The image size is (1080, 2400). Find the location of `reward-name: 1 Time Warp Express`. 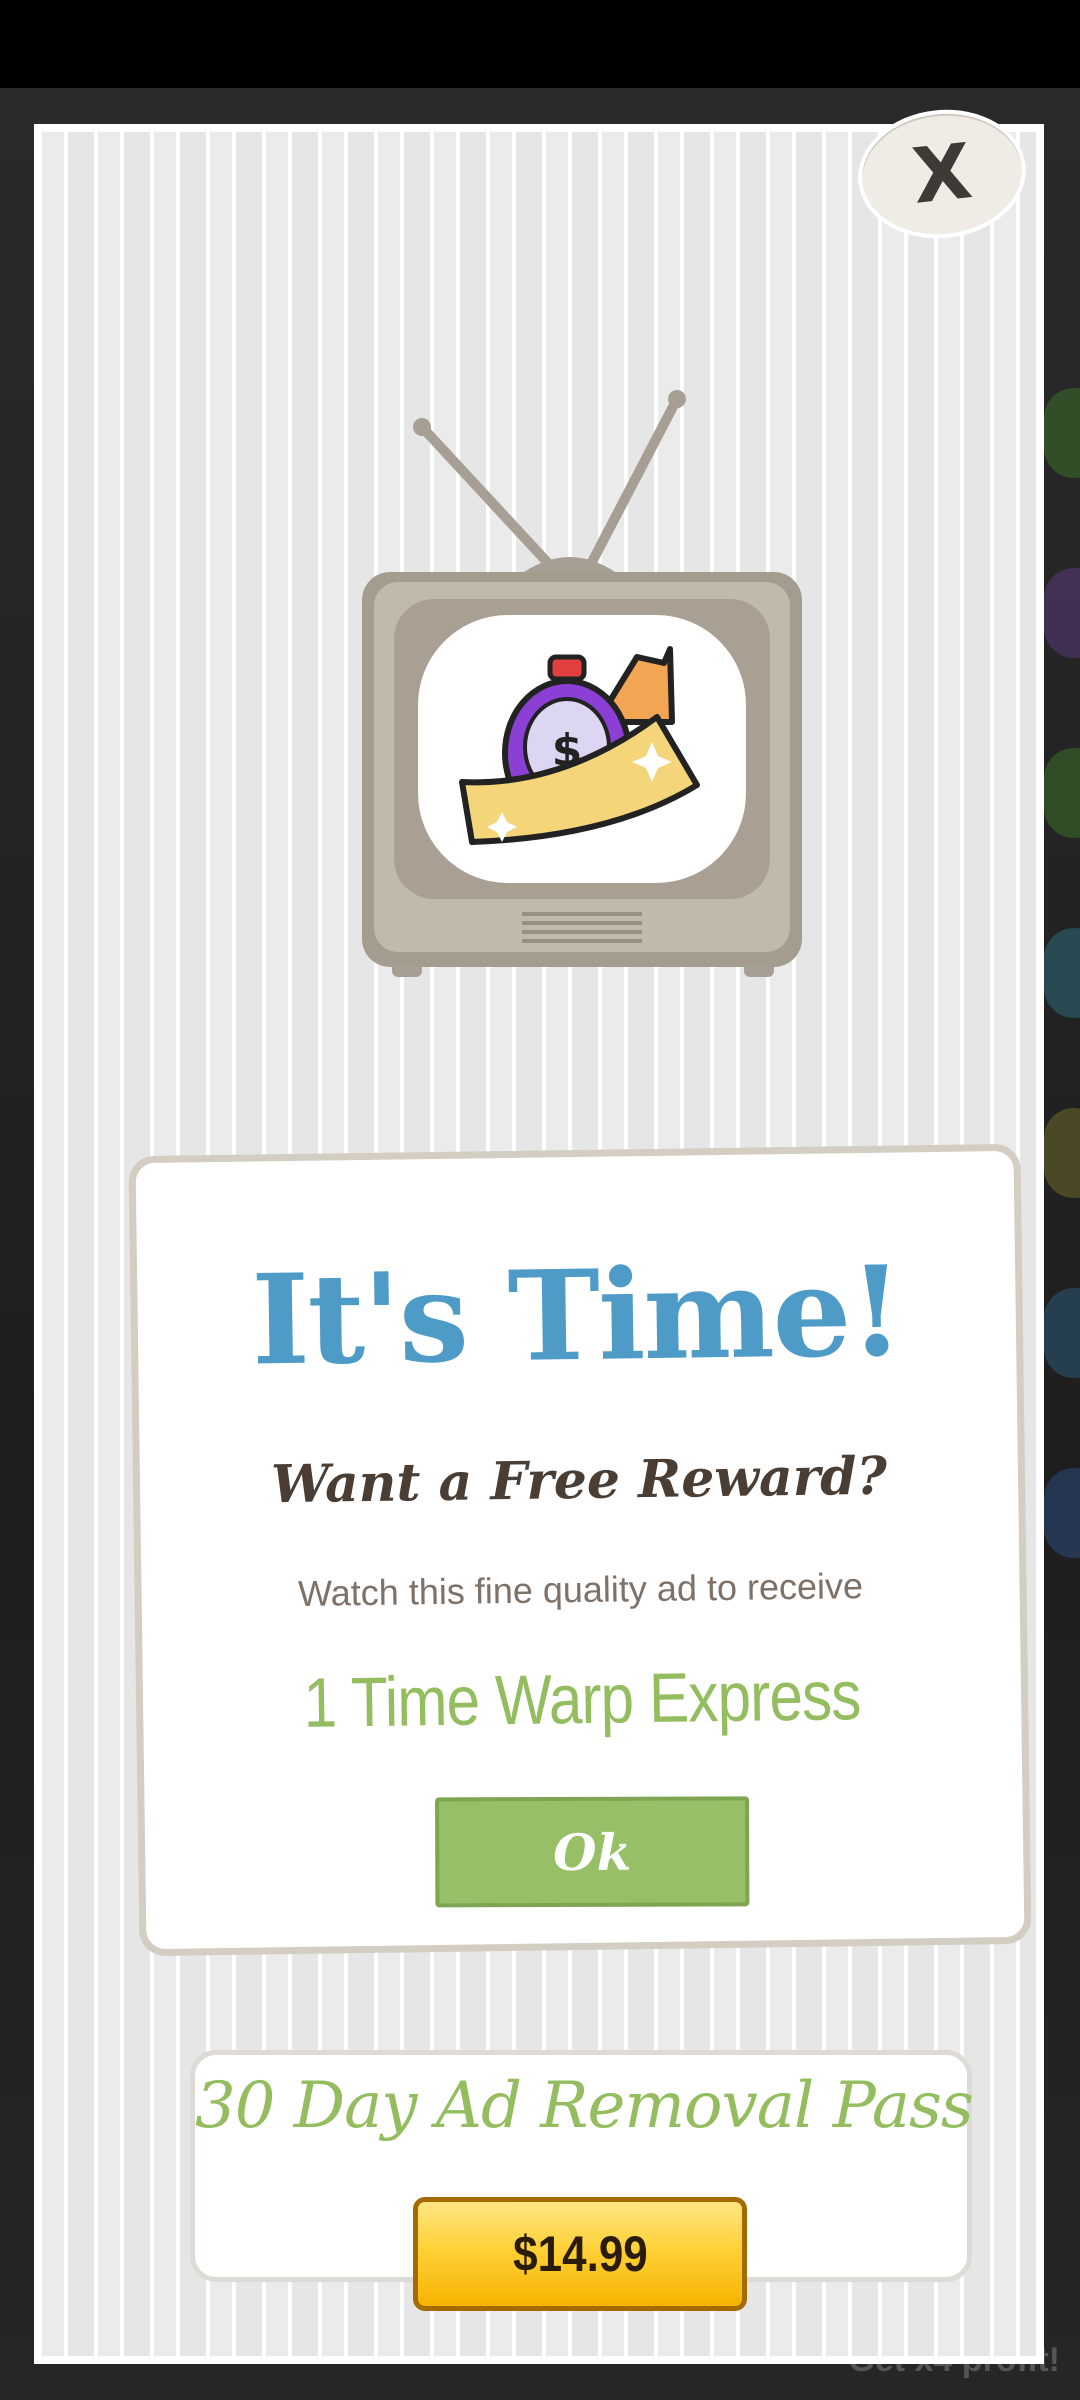

reward-name: 1 Time Warp Express is located at coordinates (582, 1699).